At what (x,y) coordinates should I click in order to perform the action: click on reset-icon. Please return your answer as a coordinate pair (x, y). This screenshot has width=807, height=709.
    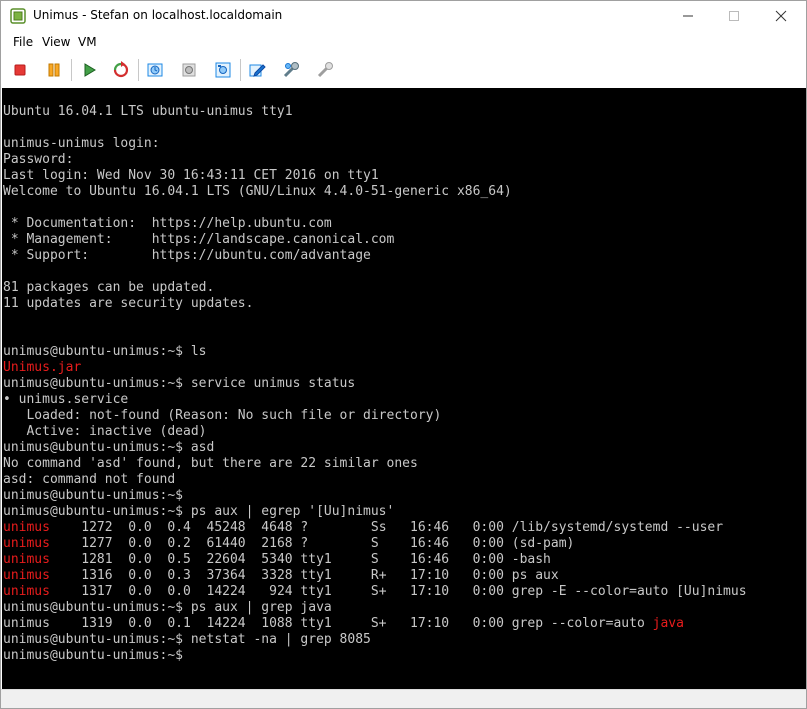
    Looking at the image, I should click on (121, 69).